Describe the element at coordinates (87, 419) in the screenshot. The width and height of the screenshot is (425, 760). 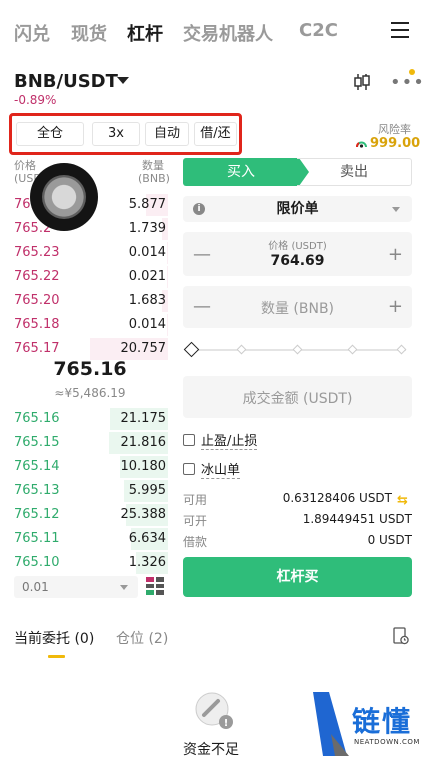
I see `bid-row: 765.16 21.175` at that location.